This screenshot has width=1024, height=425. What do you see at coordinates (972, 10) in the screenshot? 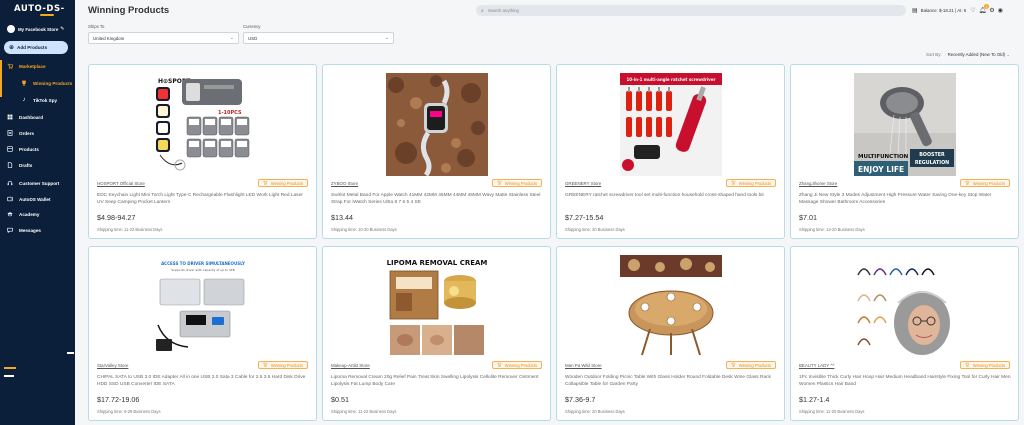
I see `heart-icon: ♡` at bounding box center [972, 10].